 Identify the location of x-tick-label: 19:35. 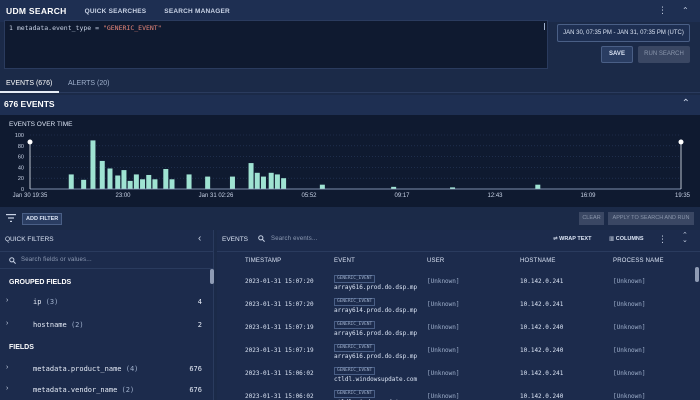
(683, 196).